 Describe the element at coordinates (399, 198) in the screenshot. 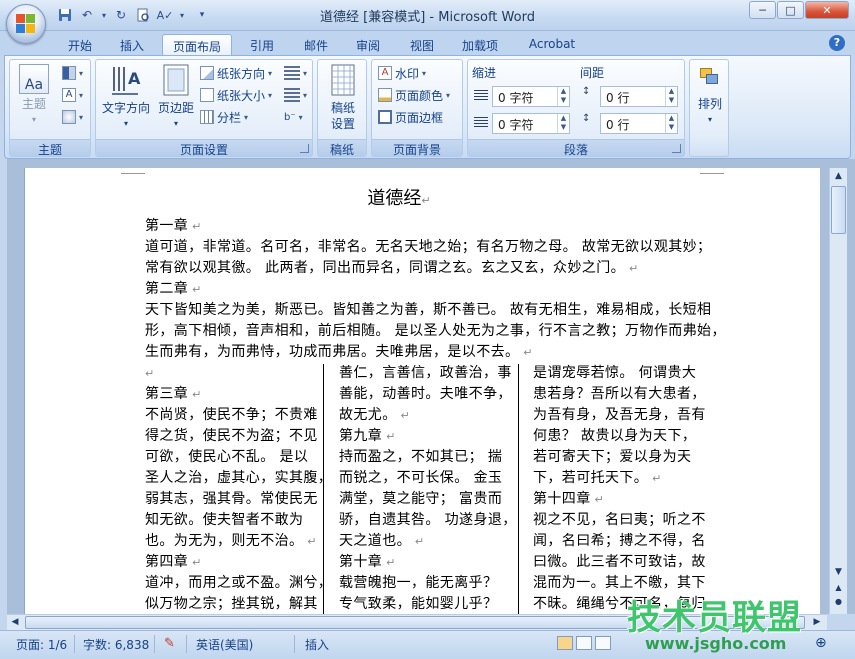

I see `document-title: 道德经↵` at that location.